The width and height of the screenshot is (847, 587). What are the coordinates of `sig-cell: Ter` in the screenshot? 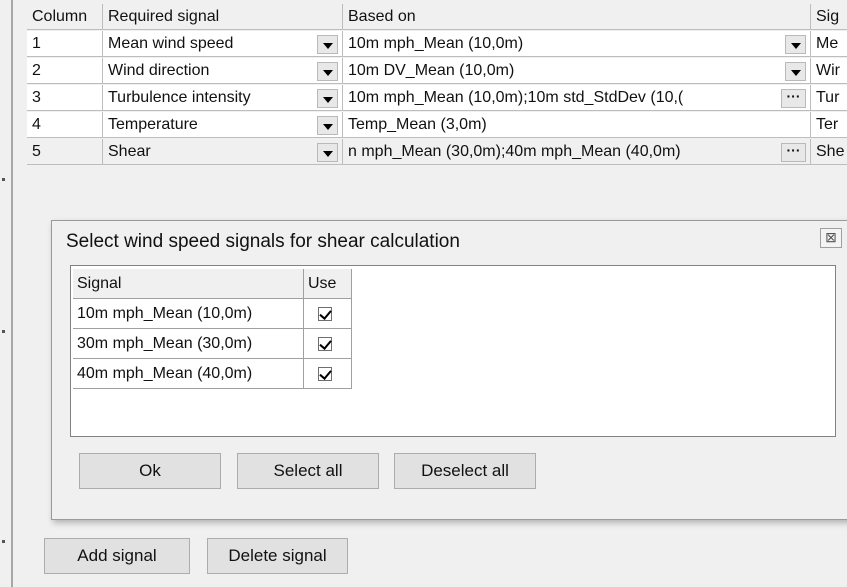 It's located at (829, 125).